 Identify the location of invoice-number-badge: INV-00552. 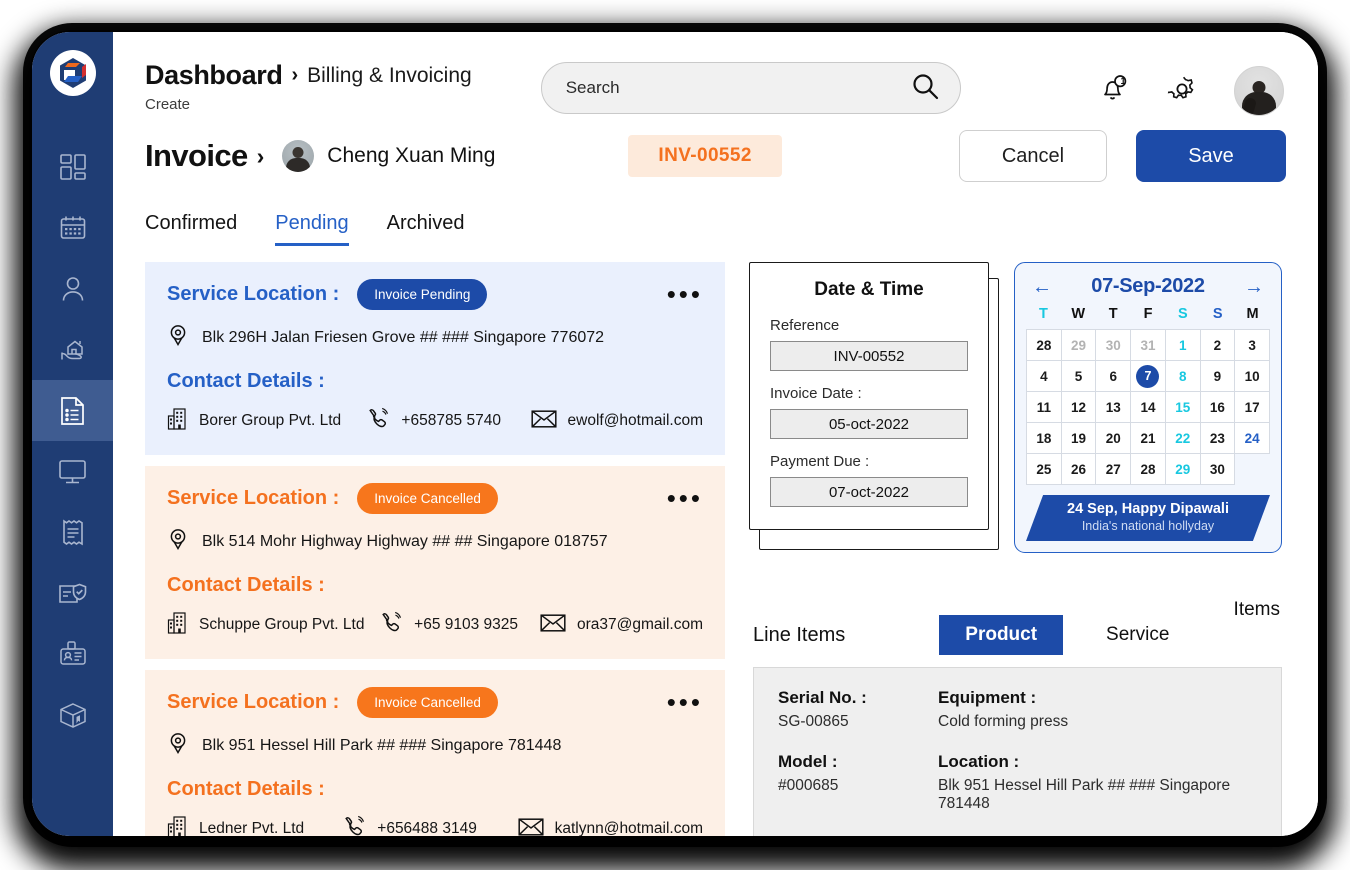
(705, 156).